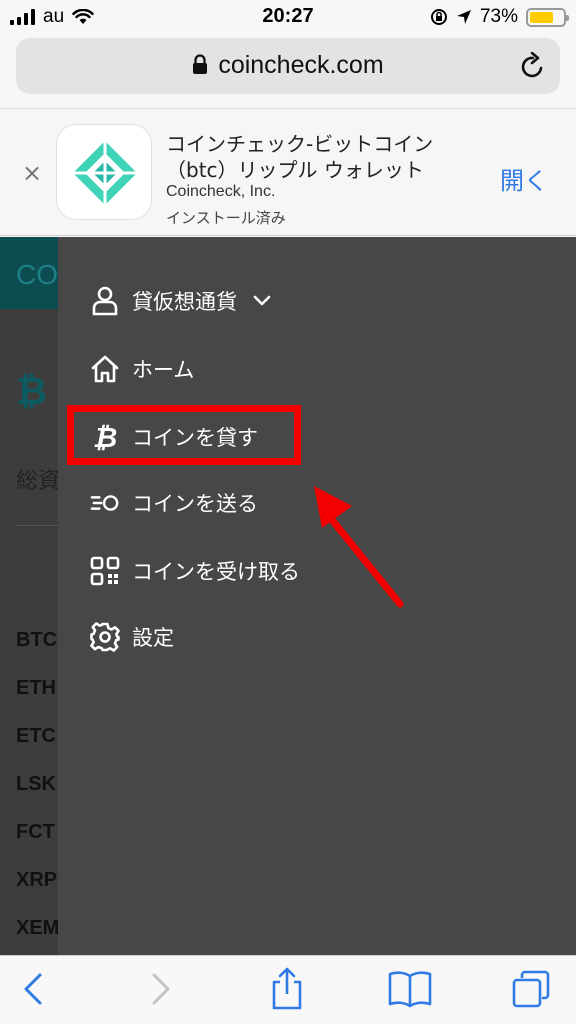 The height and width of the screenshot is (1024, 576). What do you see at coordinates (38, 481) in the screenshot?
I see `page-total-label: 総資` at bounding box center [38, 481].